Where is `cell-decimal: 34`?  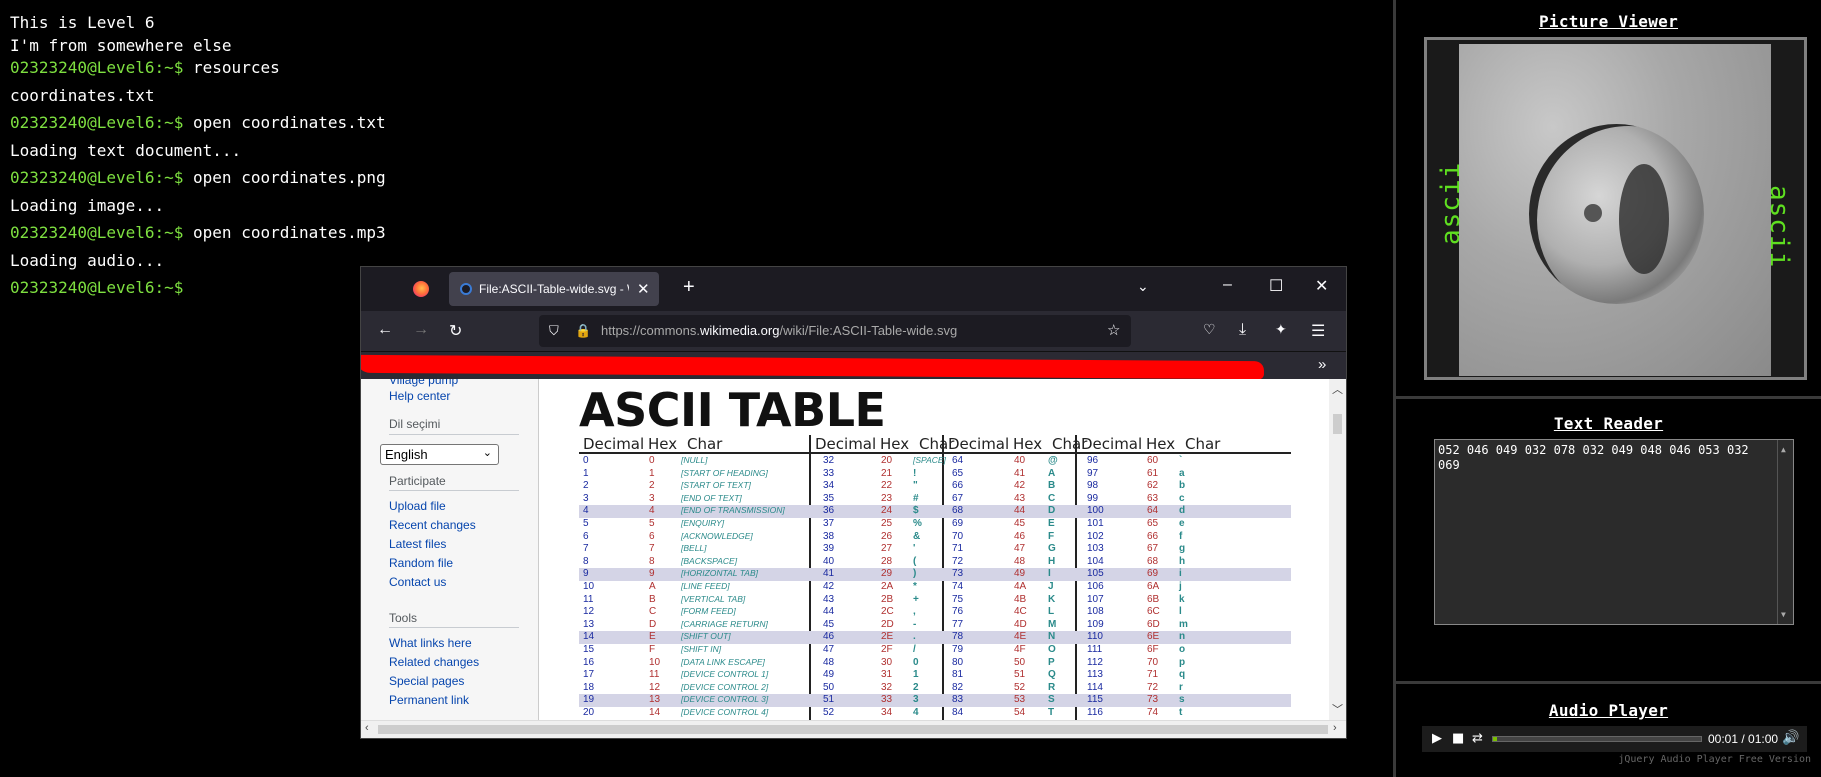
cell-decimal: 34 is located at coordinates (829, 486).